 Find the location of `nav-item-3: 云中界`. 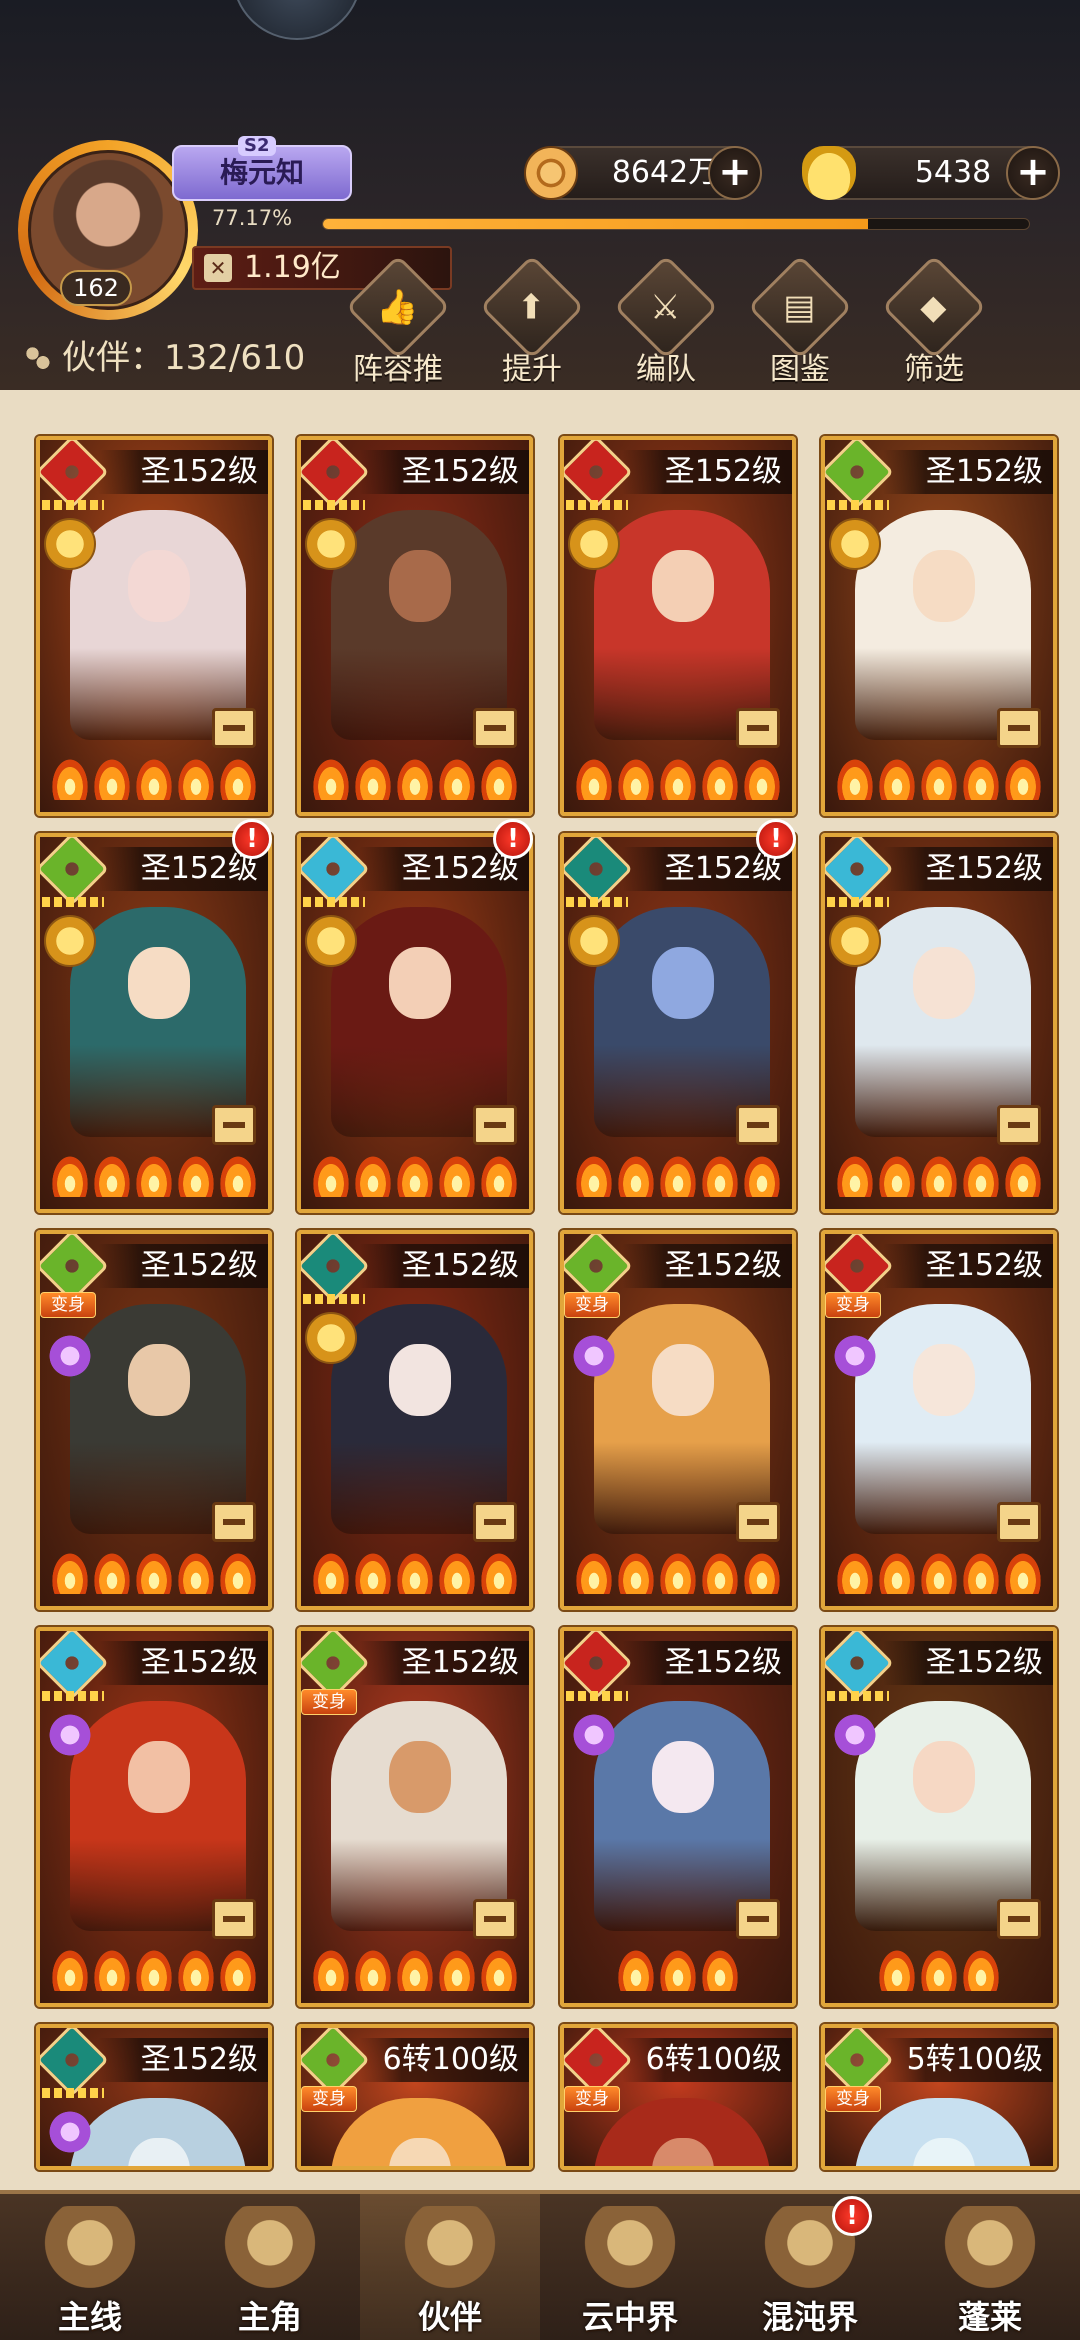

nav-item-3: 云中界 is located at coordinates (630, 2267).